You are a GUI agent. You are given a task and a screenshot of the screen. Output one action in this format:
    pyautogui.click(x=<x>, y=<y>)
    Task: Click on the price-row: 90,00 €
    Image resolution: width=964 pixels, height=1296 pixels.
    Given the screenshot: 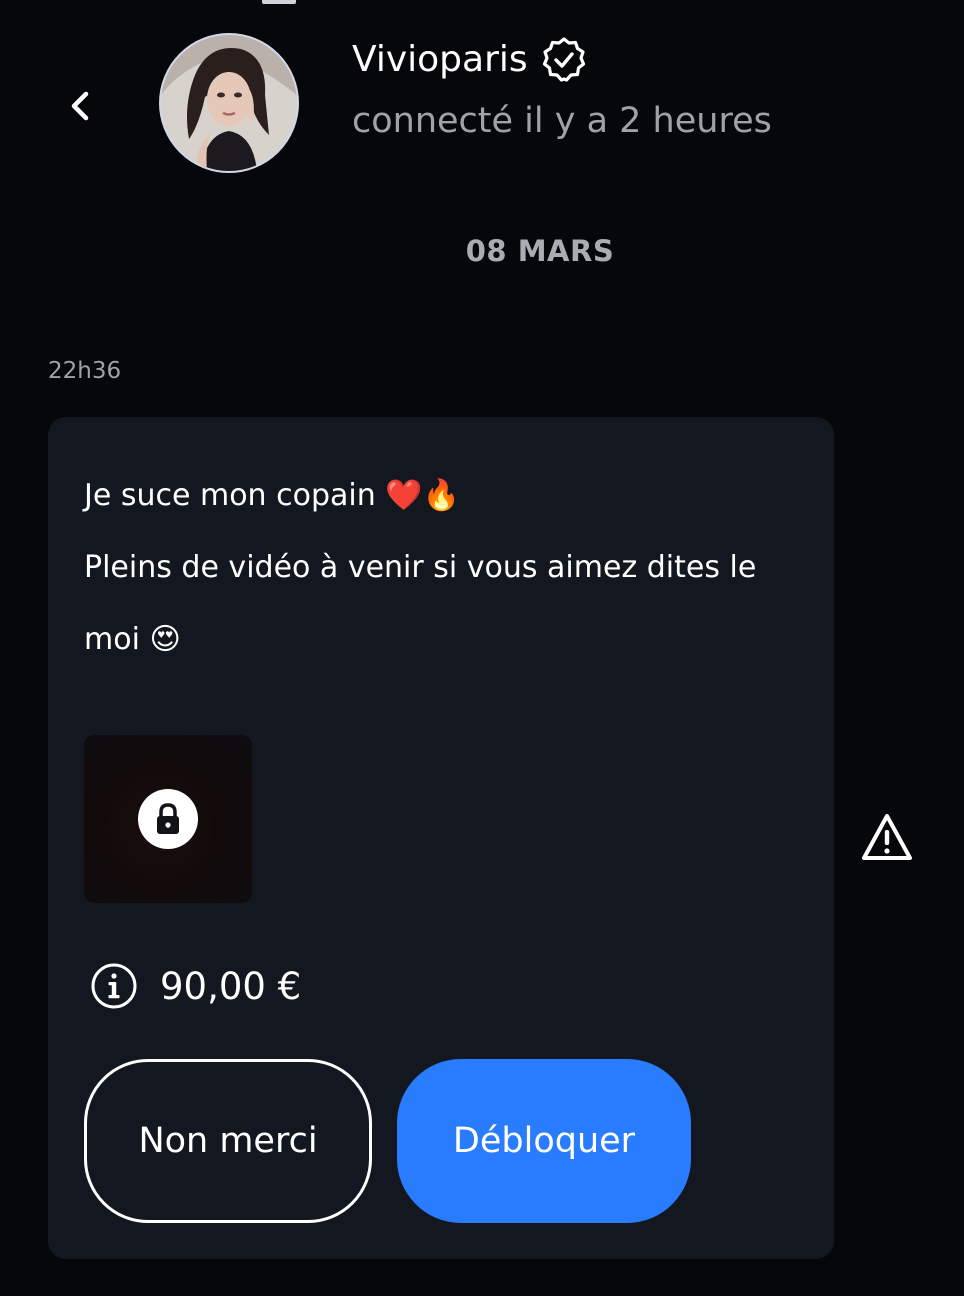 What is the action you would take?
    pyautogui.click(x=195, y=986)
    